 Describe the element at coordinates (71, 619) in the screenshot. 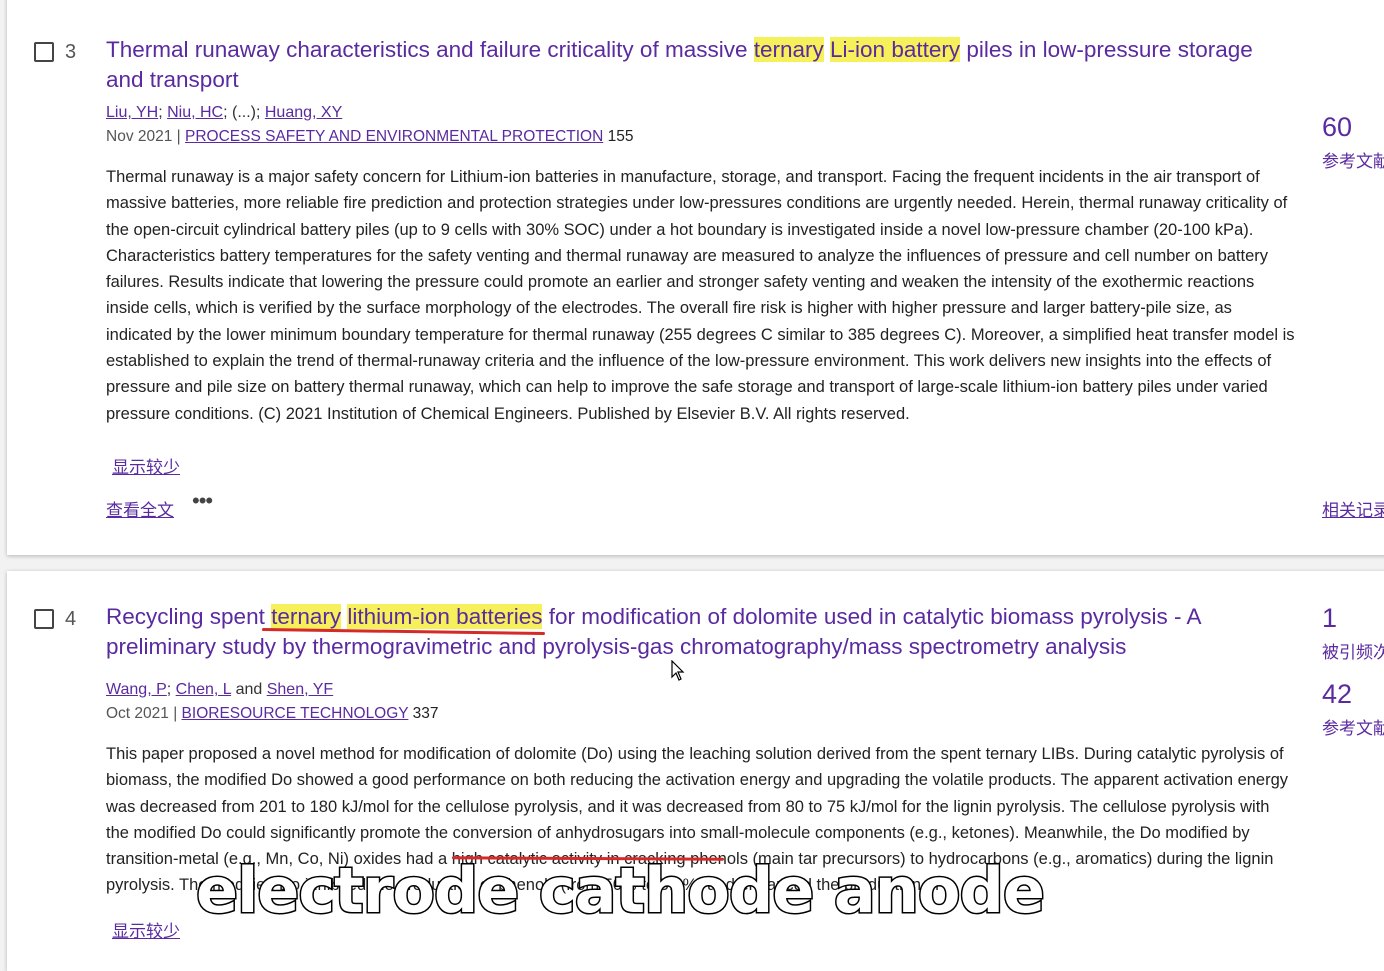

I see `record-rank: 4` at that location.